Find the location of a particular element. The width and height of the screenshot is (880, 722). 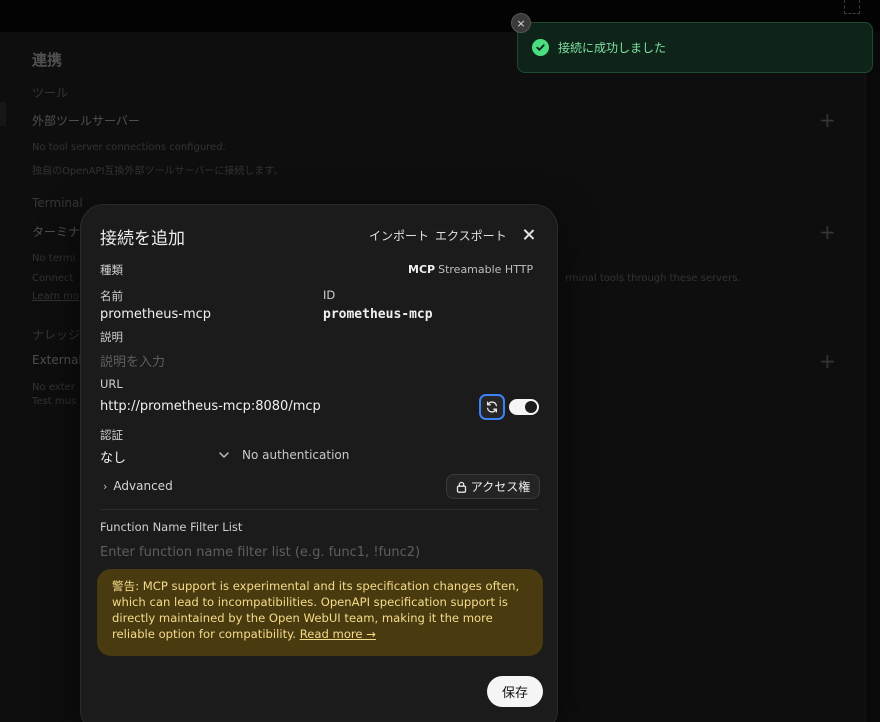

auth-select: なし is located at coordinates (113, 456).